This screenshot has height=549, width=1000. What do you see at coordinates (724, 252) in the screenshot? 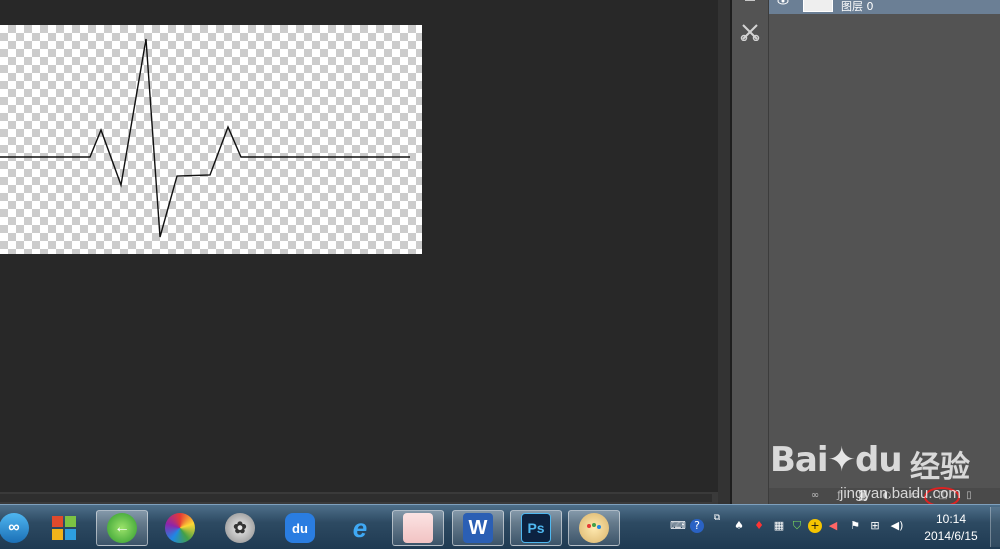
I see `vertical-scrollbar` at bounding box center [724, 252].